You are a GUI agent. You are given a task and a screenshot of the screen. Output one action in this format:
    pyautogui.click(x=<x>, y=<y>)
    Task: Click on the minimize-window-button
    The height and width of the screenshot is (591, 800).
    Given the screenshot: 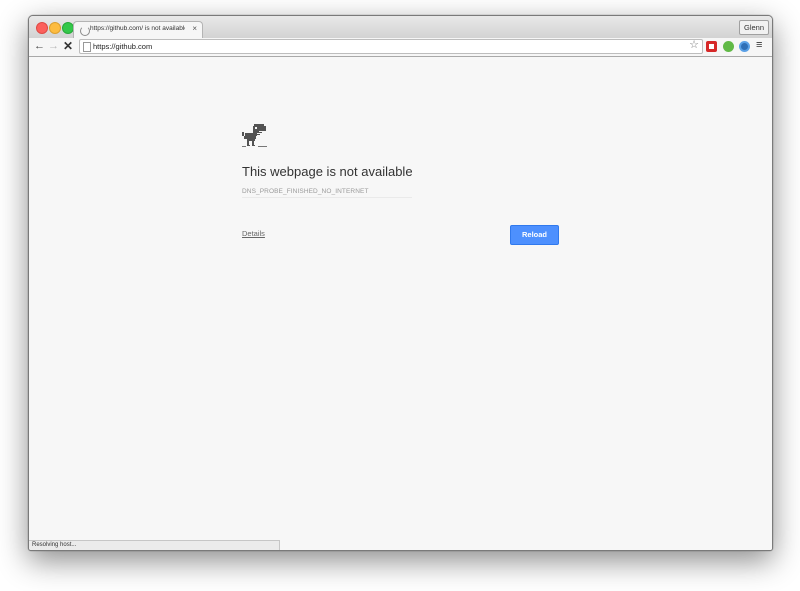 What is the action you would take?
    pyautogui.click(x=55, y=28)
    